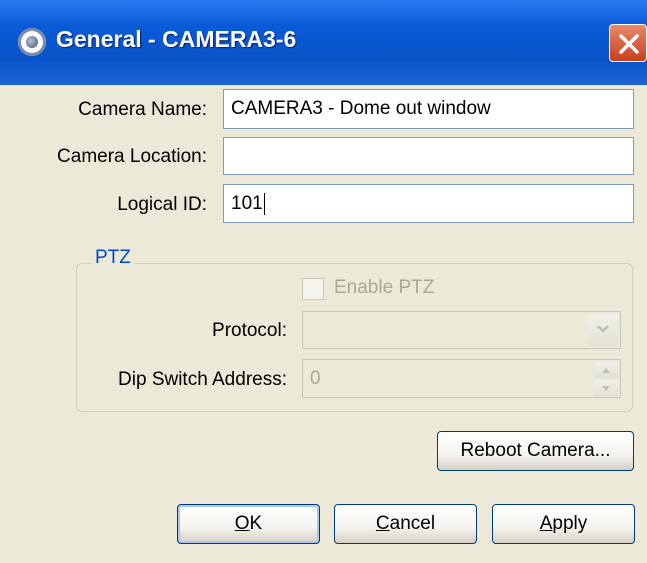 The height and width of the screenshot is (563, 647). Describe the element at coordinates (461, 378) in the screenshot. I see `dip-switch-input: 0` at that location.